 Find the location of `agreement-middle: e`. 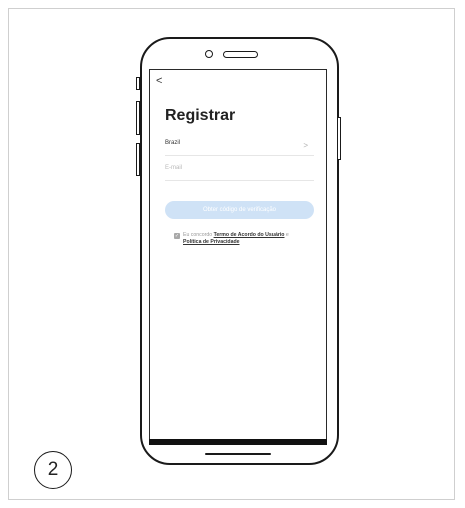

agreement-middle: e is located at coordinates (286, 235).